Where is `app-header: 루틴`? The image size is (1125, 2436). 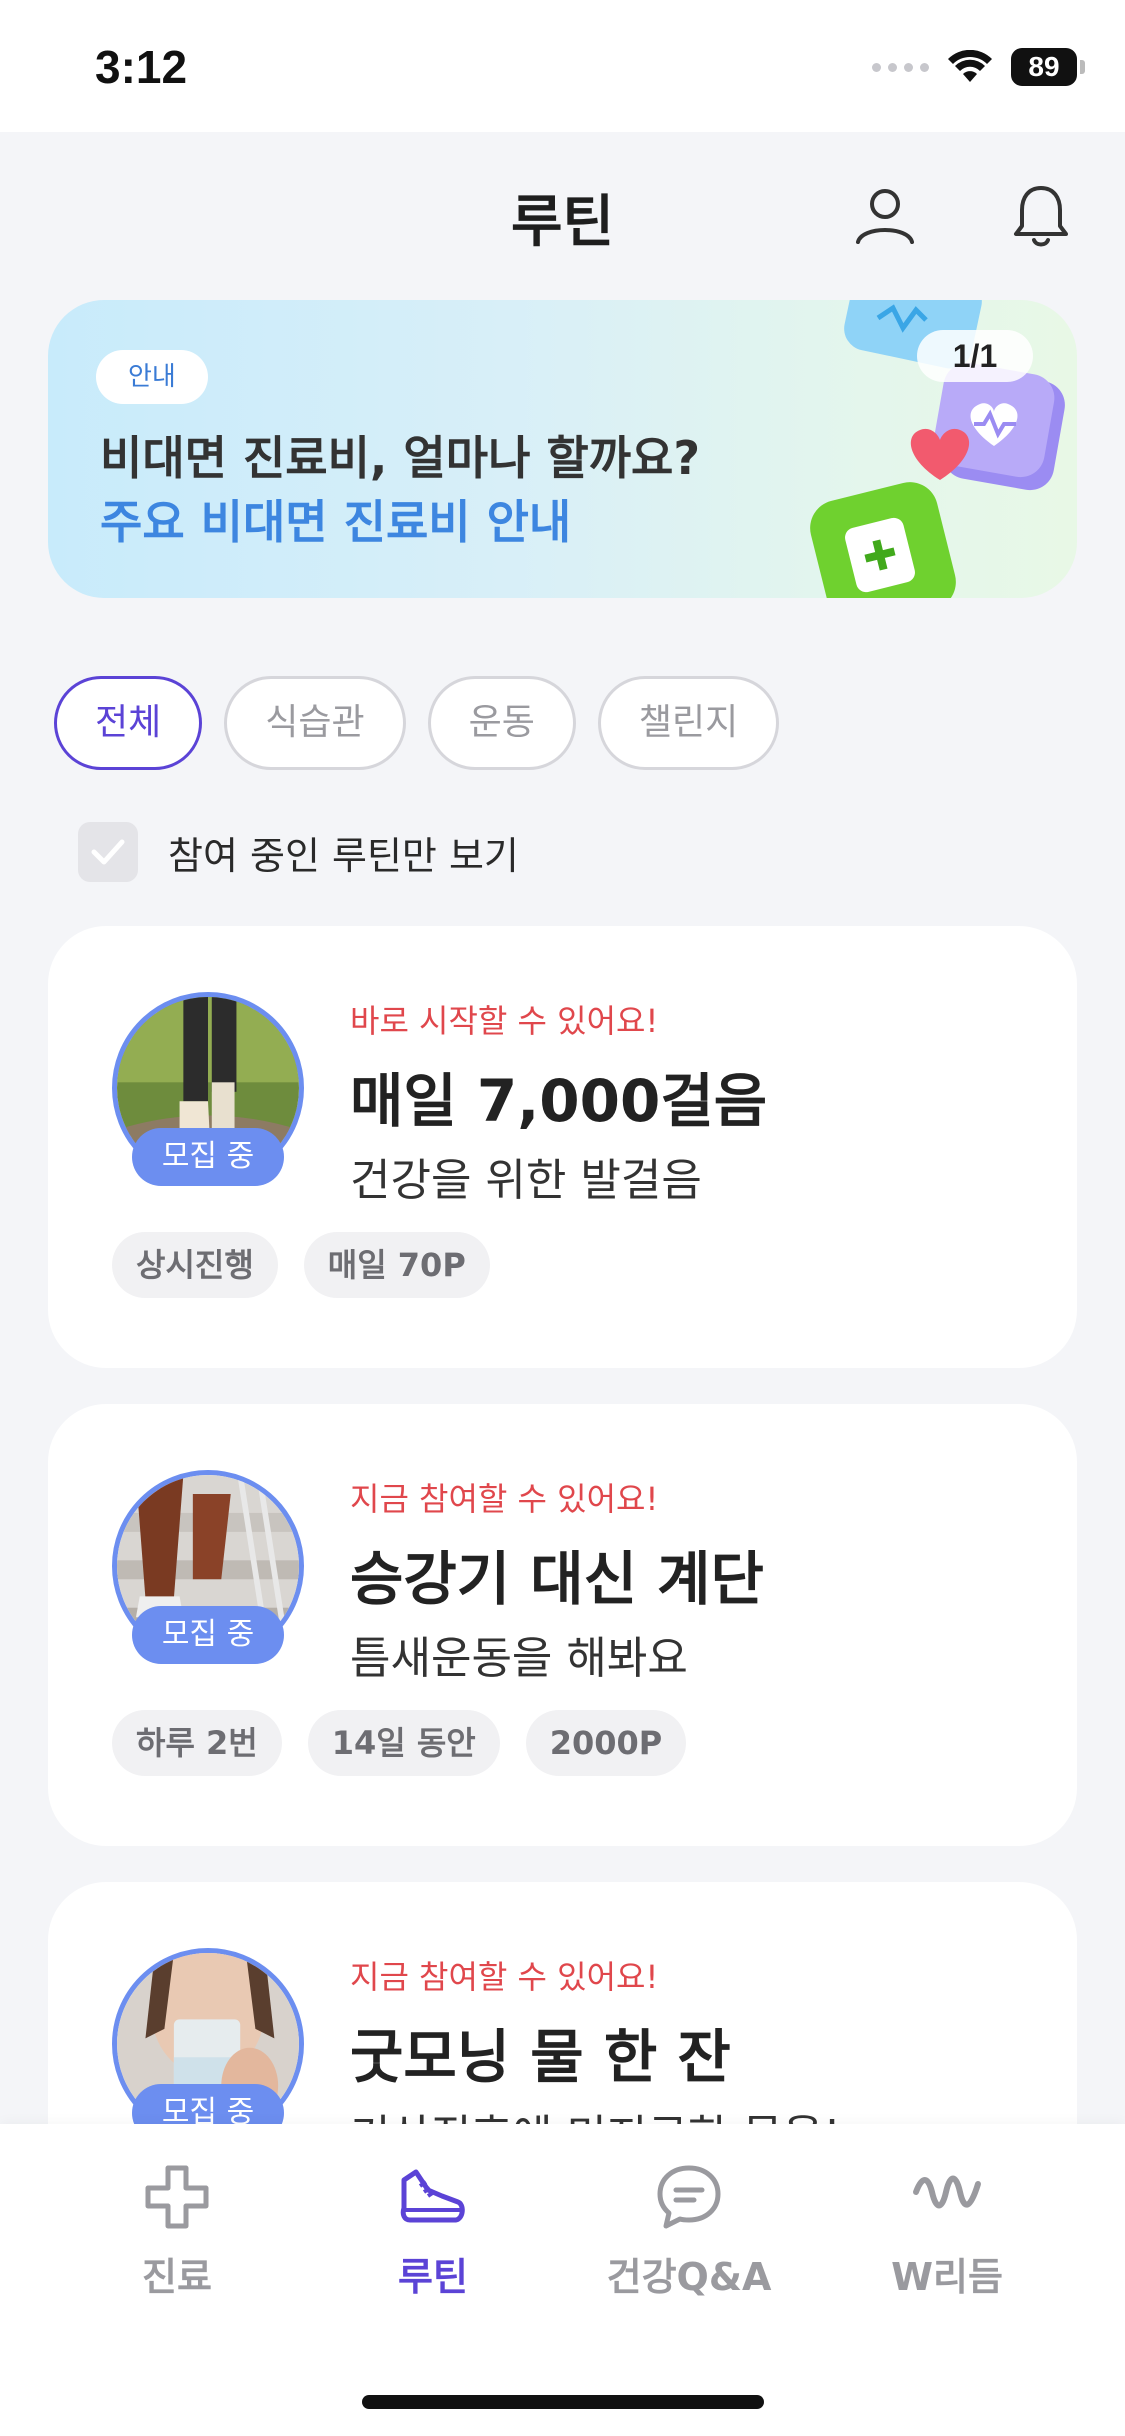 app-header: 루틴 is located at coordinates (562, 212).